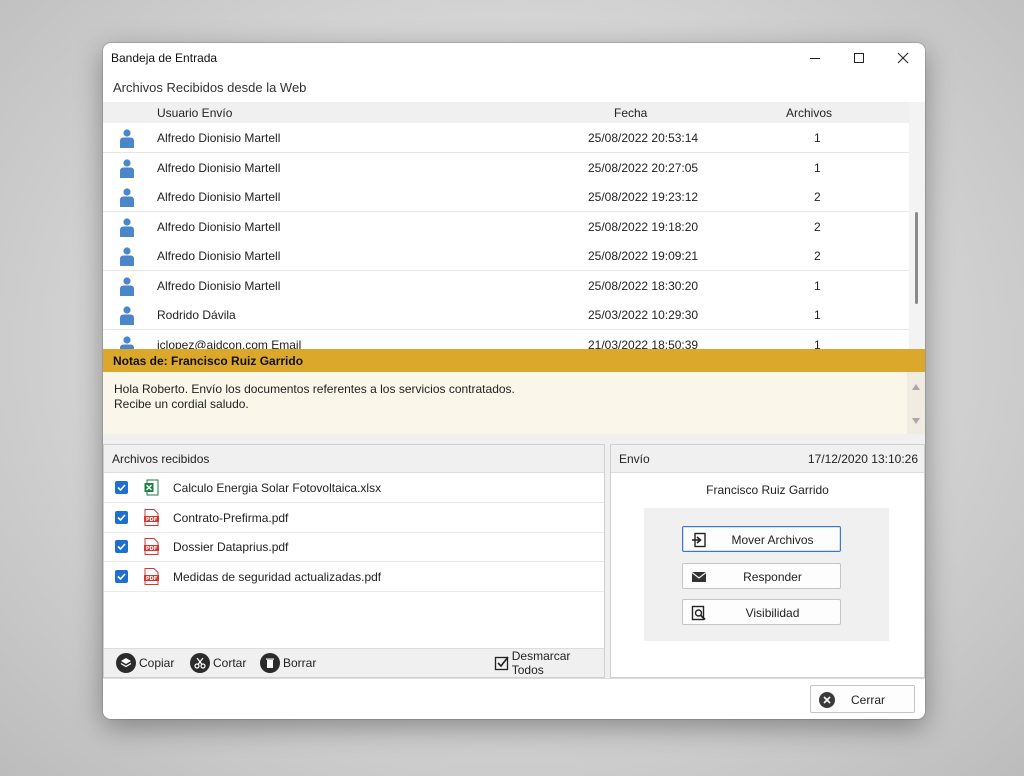 The image size is (1024, 776). I want to click on move-files-label: Mover Archivos, so click(772, 540).